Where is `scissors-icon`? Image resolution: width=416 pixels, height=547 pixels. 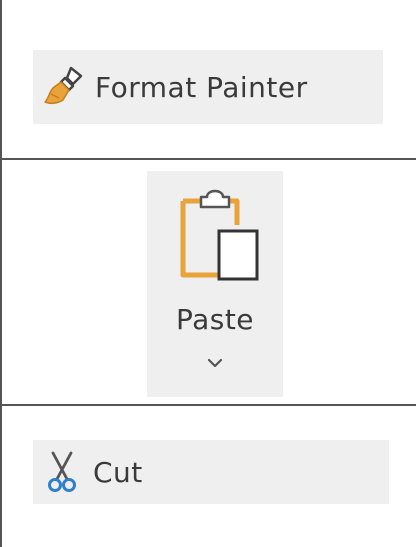
scissors-icon is located at coordinates (62, 472).